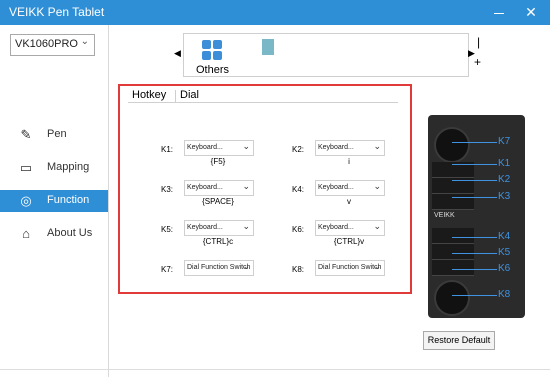 This screenshot has width=550, height=377. Describe the element at coordinates (57, 134) in the screenshot. I see `sidebar-item-label: Pen` at that location.